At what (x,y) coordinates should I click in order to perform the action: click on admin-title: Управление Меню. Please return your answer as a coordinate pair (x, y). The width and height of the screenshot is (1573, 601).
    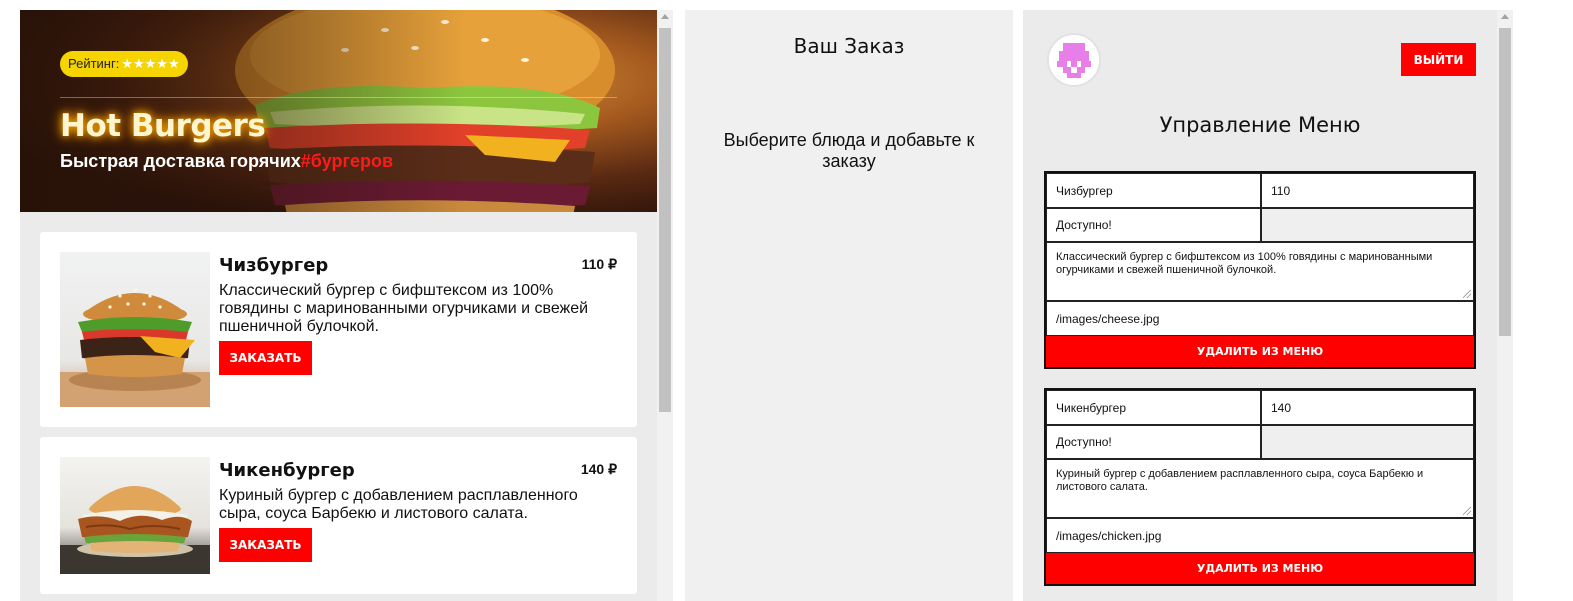
    Looking at the image, I should click on (1260, 125).